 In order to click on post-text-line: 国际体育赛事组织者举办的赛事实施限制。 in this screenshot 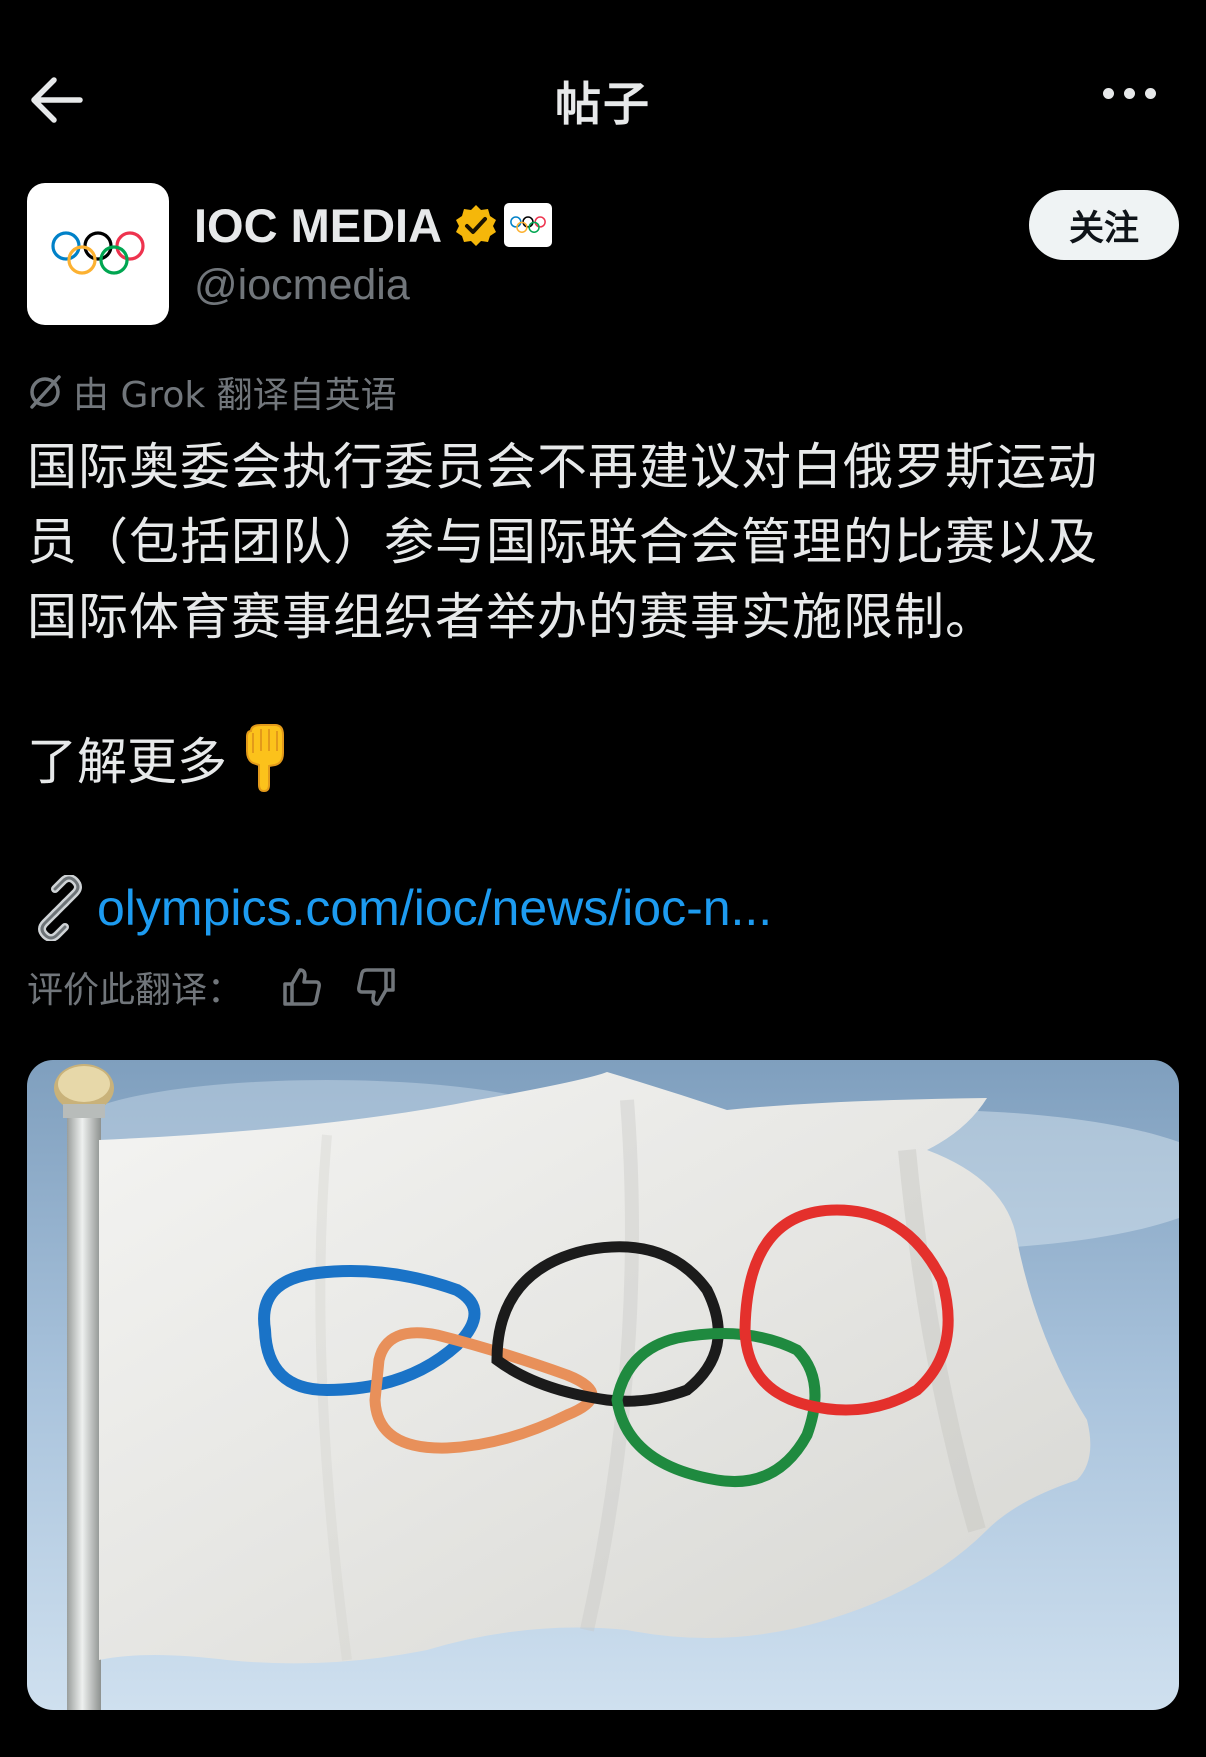, I will do `click(511, 617)`.